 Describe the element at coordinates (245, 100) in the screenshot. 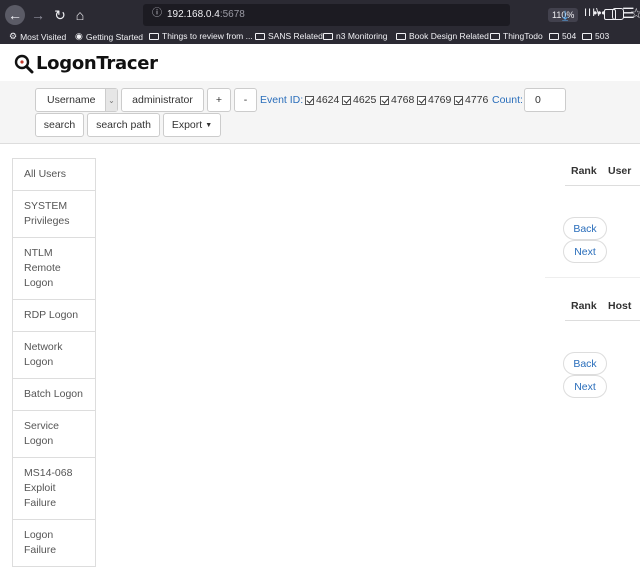

I see `remove-field-button: -` at that location.